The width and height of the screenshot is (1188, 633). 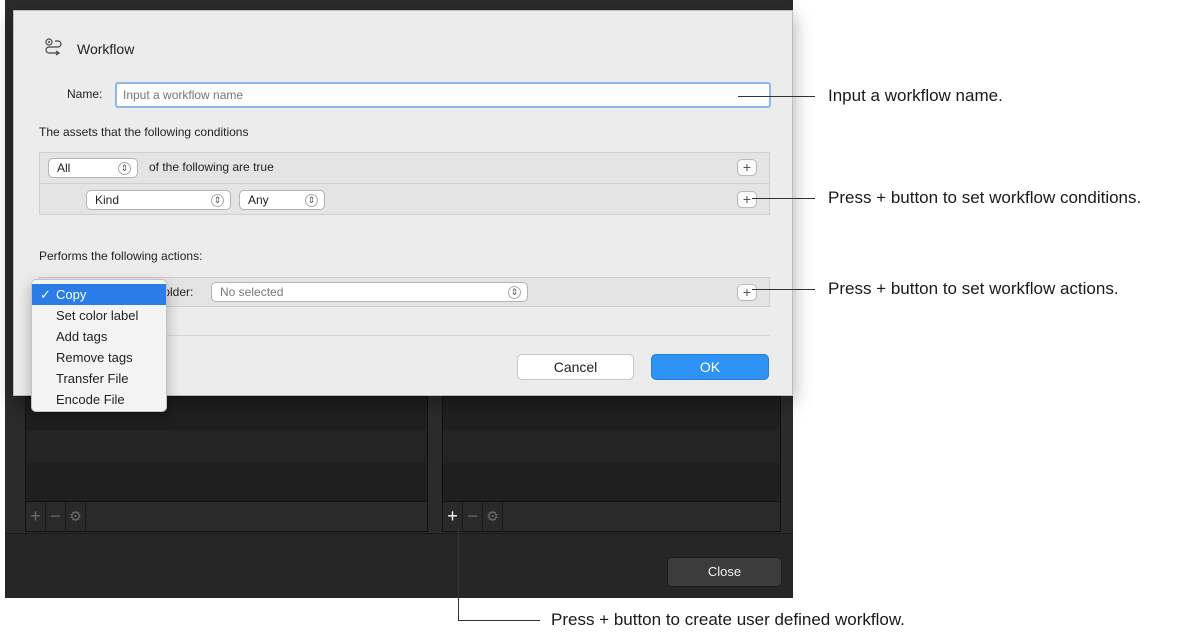 I want to click on menu-item-set-color-label: Set color label, so click(x=99, y=315).